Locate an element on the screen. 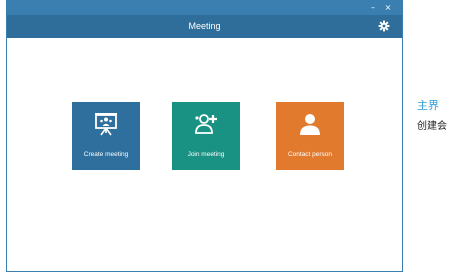 This screenshot has height=279, width=454. header-bar: Meeting is located at coordinates (204, 26).